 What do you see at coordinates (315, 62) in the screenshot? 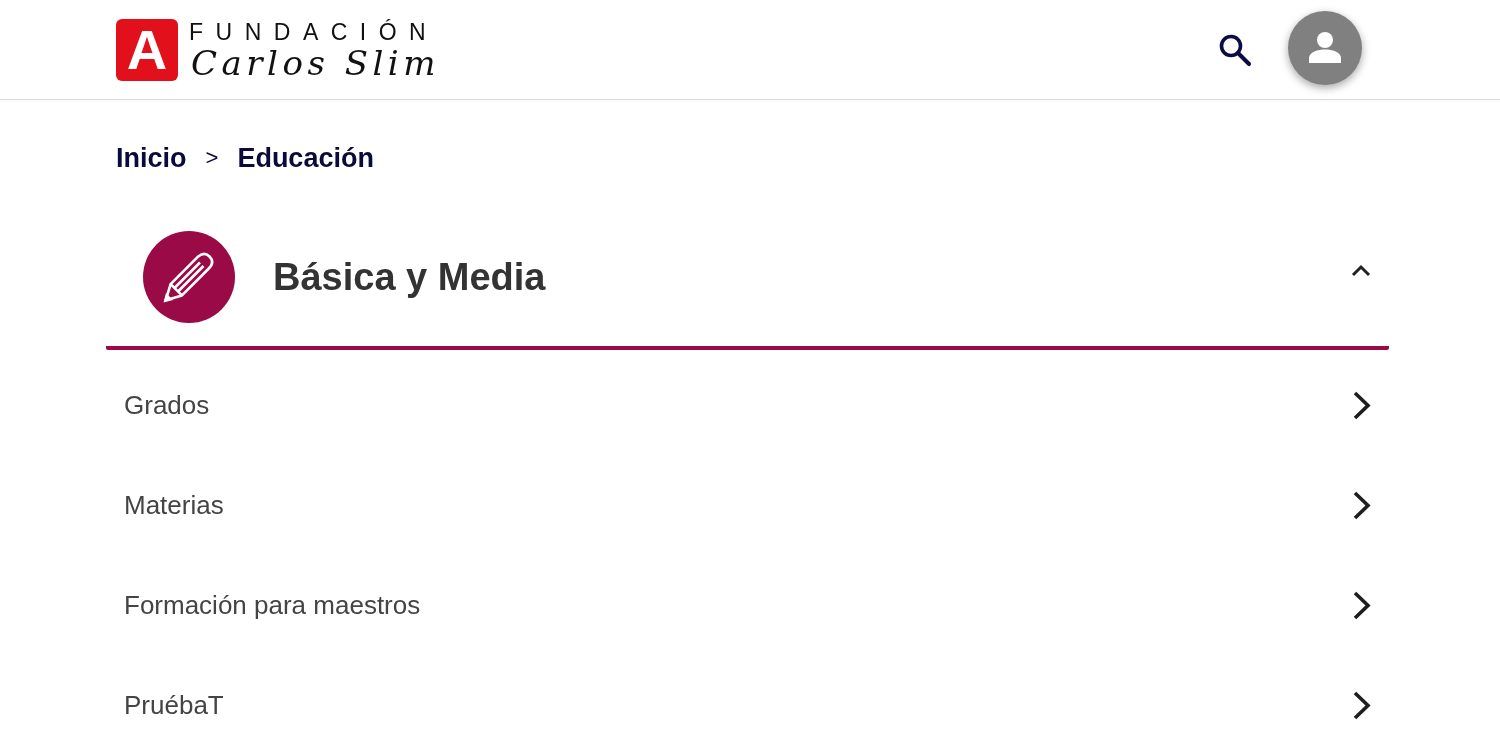
I see `logo-script: Carlos Slim` at bounding box center [315, 62].